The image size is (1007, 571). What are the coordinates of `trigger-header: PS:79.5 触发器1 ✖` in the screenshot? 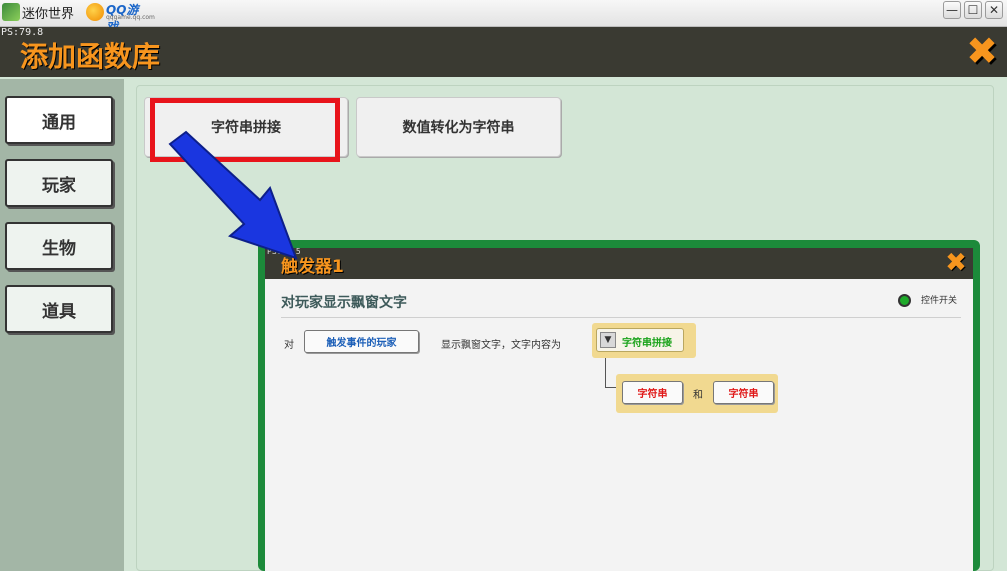 It's located at (619, 263).